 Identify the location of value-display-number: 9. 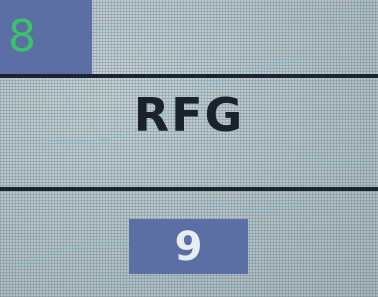
(188, 246).